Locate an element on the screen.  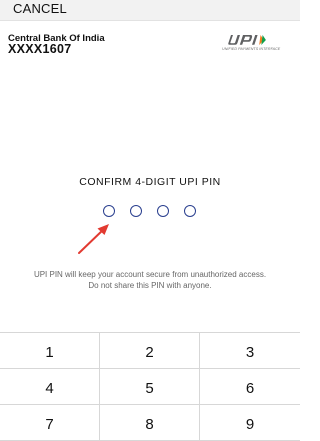
keypad-key-8: 8 is located at coordinates (150, 423).